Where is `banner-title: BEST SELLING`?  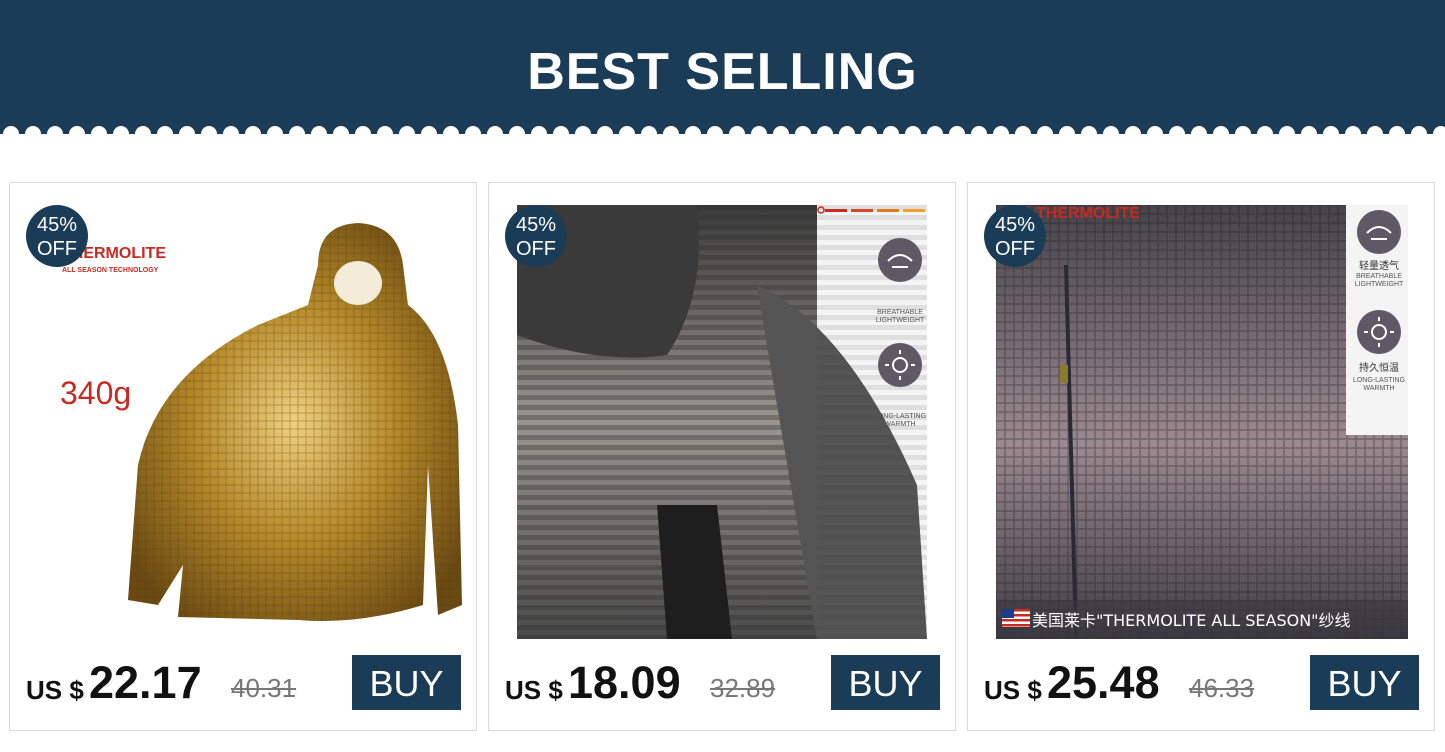
banner-title: BEST SELLING is located at coordinates (722, 72).